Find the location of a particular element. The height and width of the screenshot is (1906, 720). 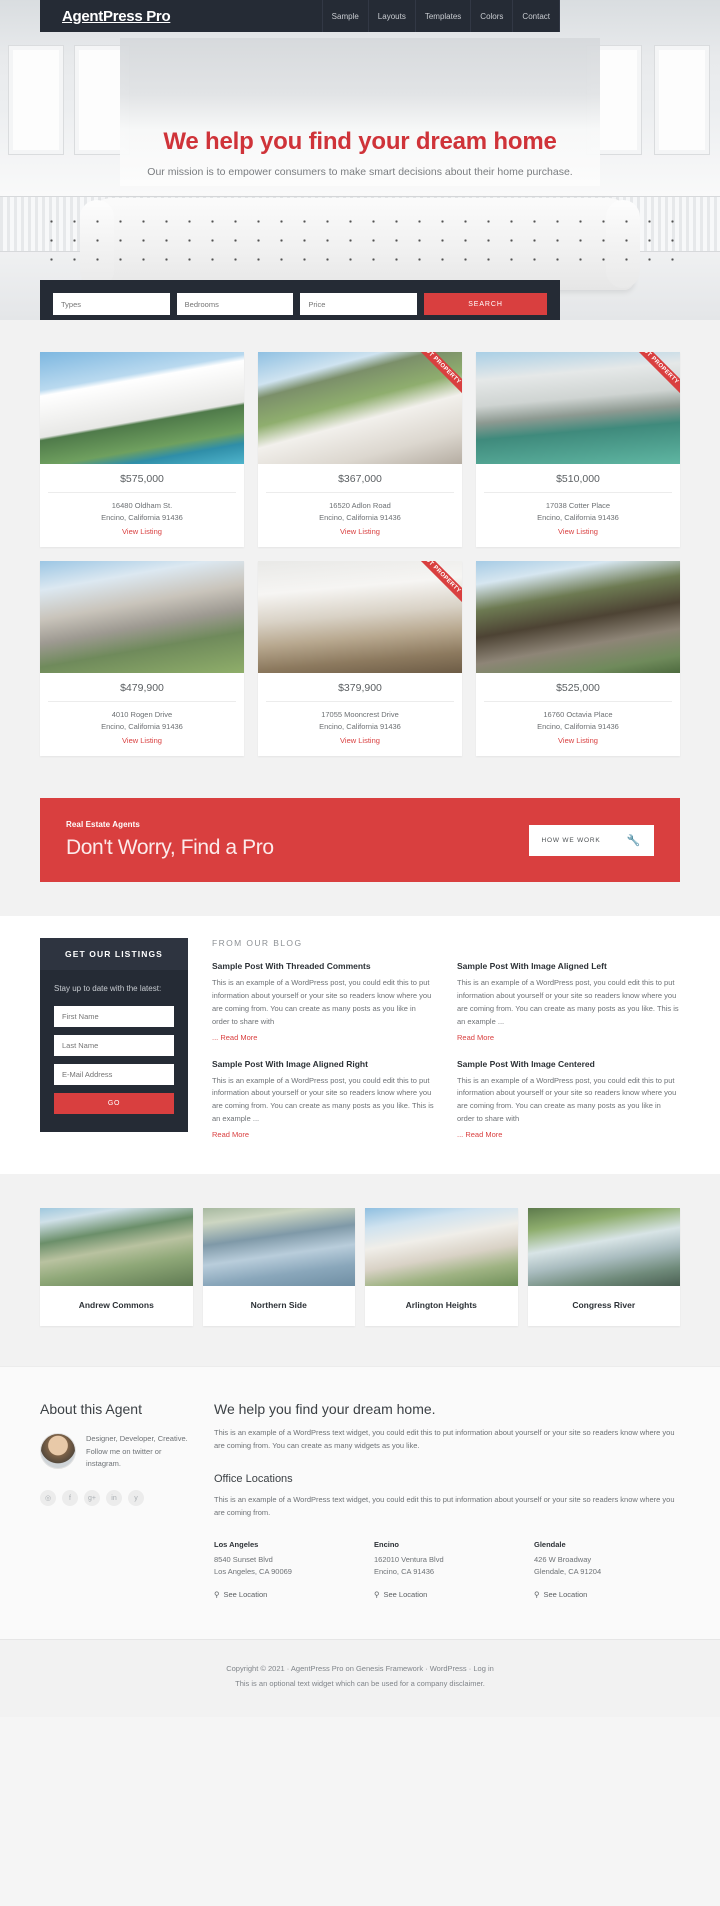

listing-price: $510,000 is located at coordinates (578, 483).